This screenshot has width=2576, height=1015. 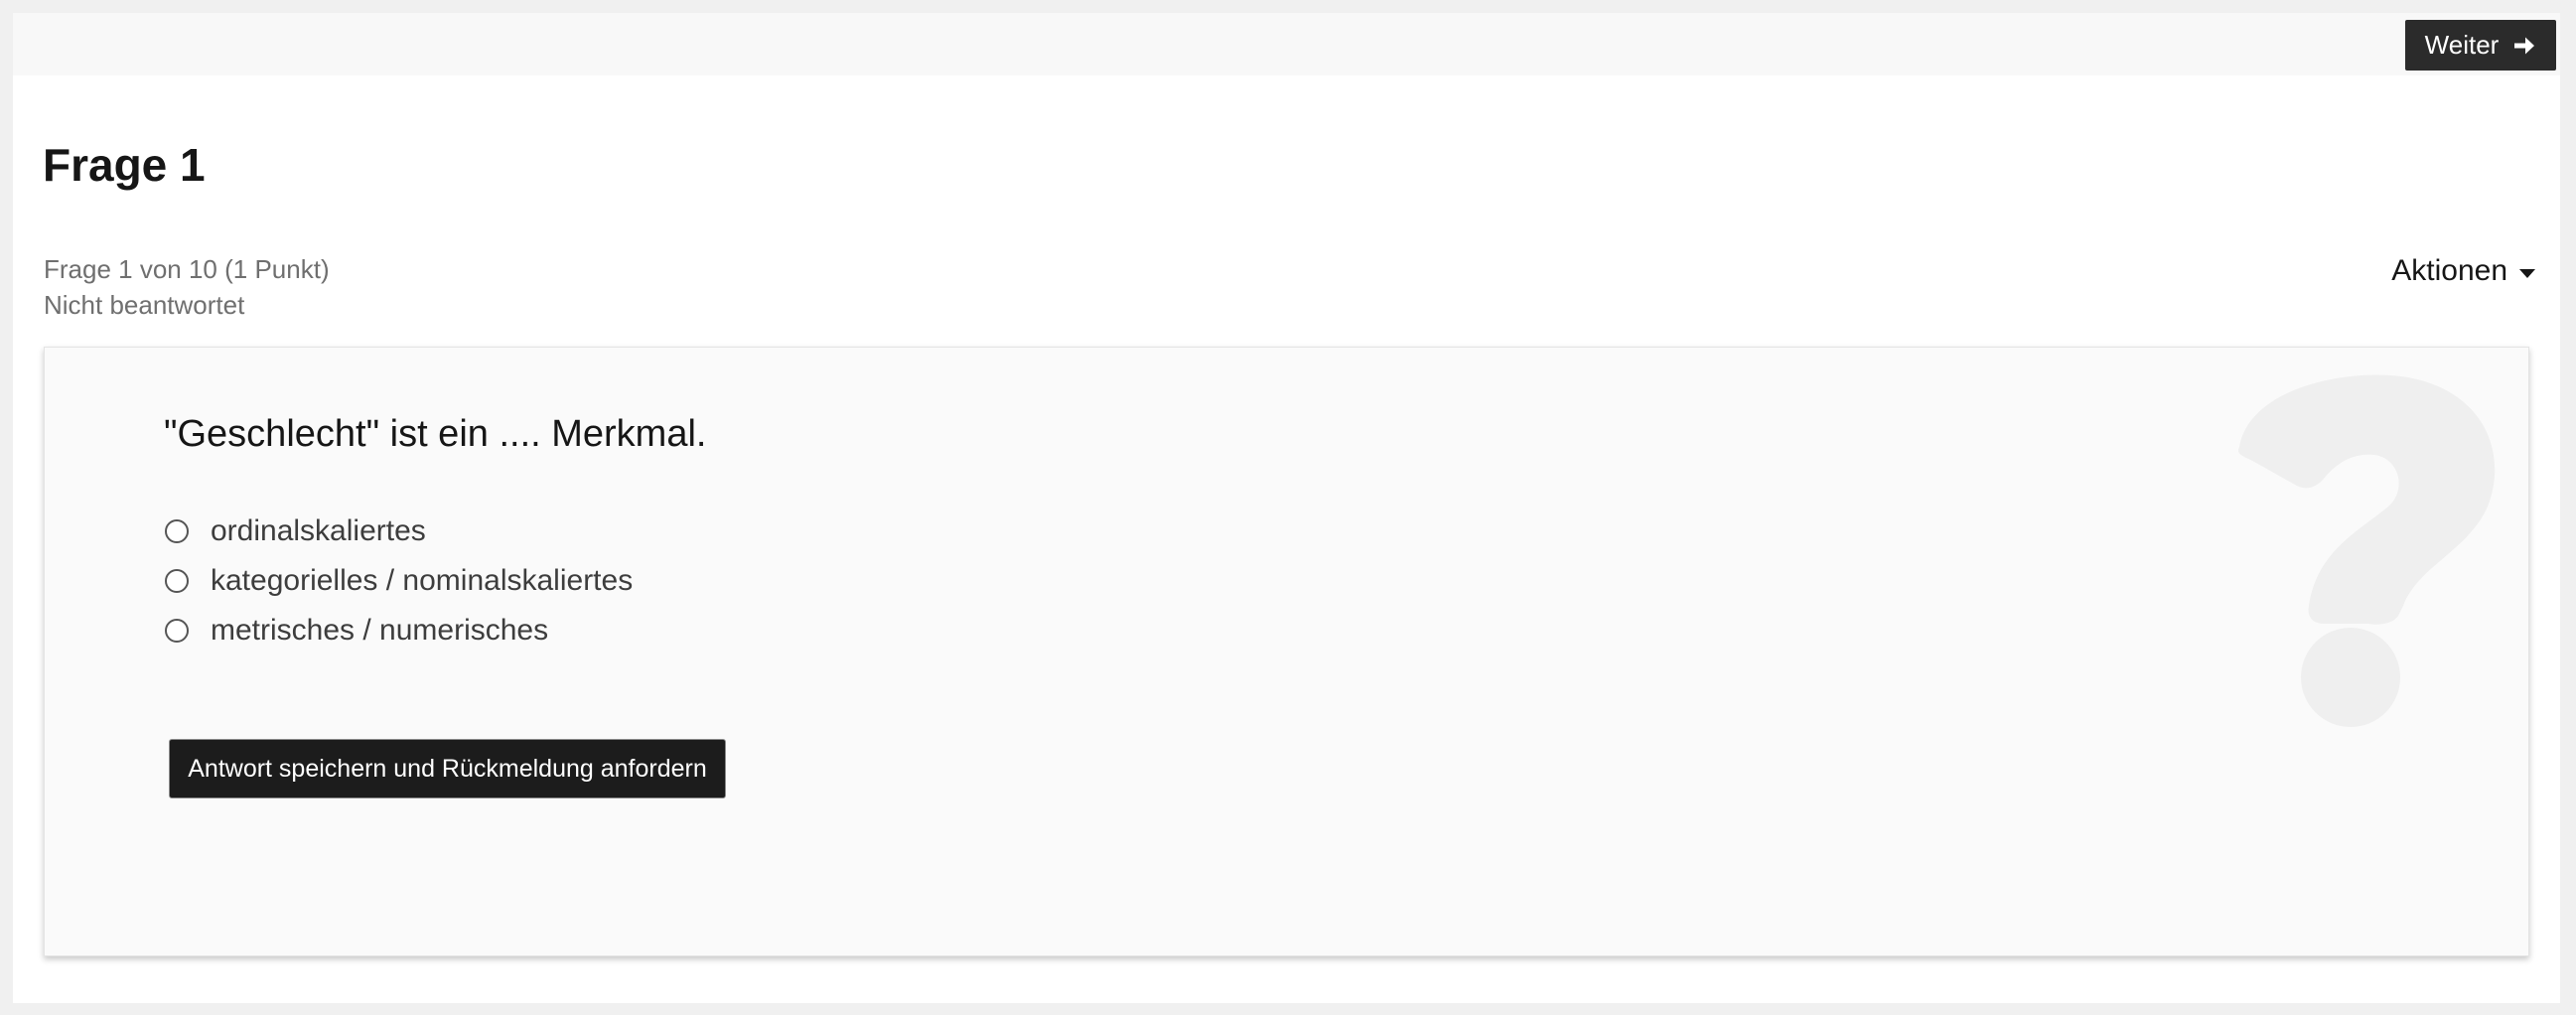 I want to click on actions-label: Aktionen, so click(x=2449, y=270).